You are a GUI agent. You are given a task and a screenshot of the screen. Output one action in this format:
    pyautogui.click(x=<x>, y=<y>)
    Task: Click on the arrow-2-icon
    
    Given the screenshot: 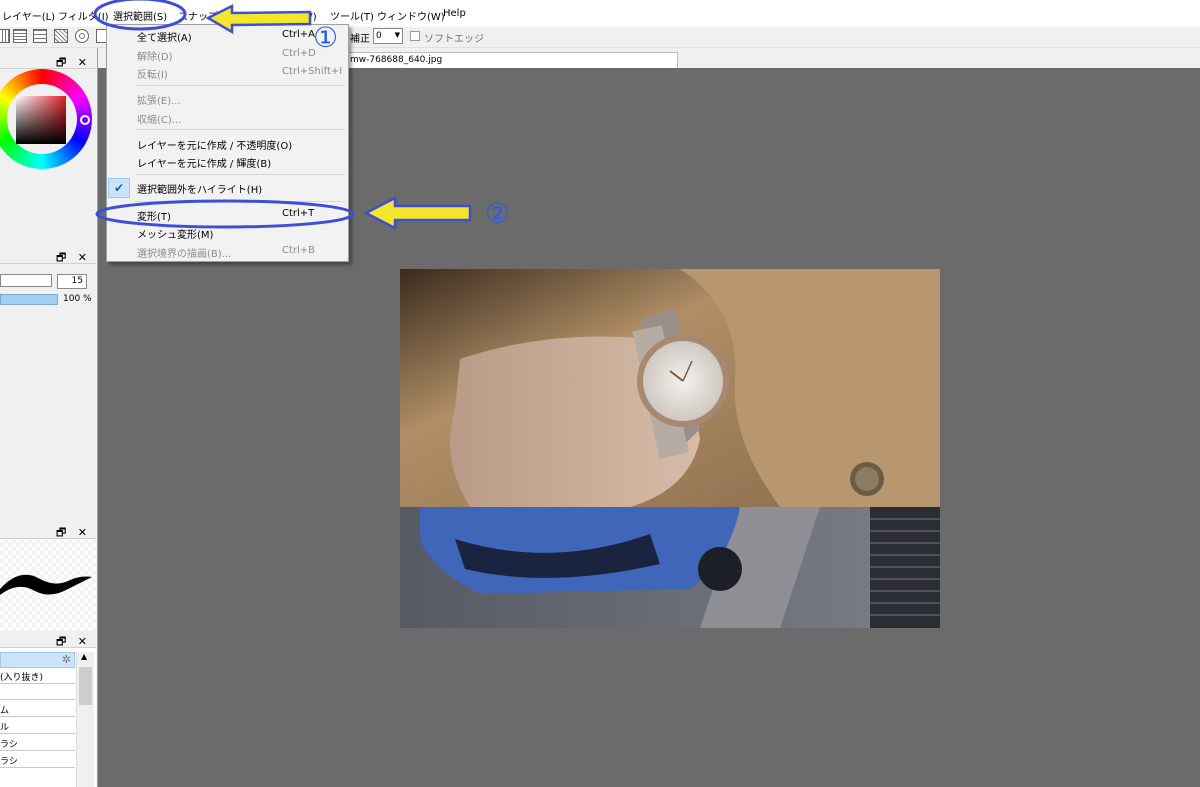 What is the action you would take?
    pyautogui.click(x=417, y=213)
    